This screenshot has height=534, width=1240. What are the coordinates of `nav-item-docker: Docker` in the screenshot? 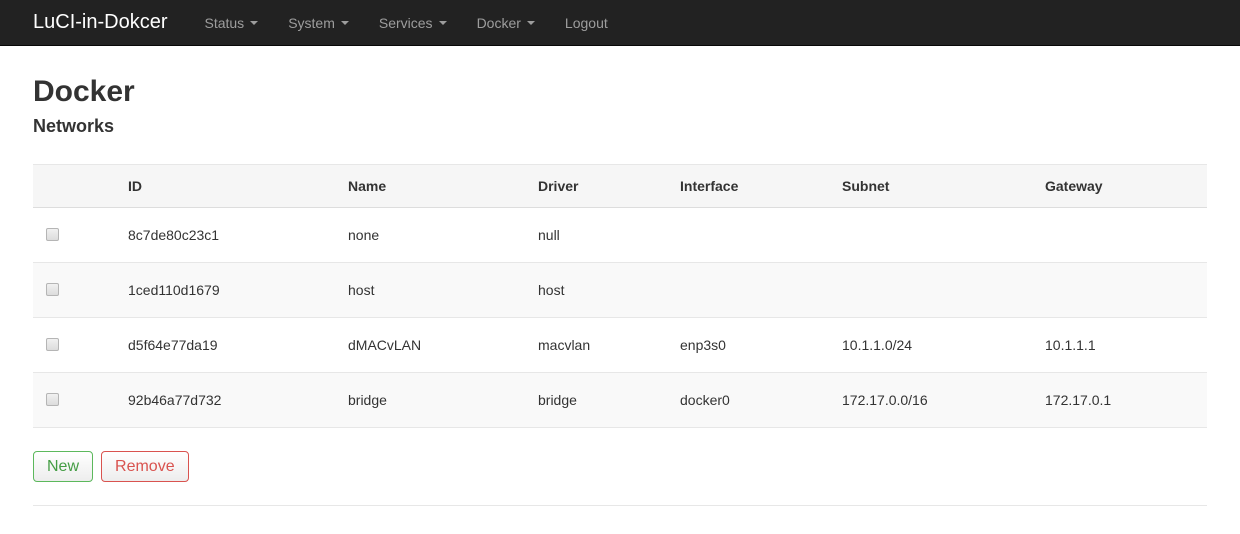 It's located at (506, 22).